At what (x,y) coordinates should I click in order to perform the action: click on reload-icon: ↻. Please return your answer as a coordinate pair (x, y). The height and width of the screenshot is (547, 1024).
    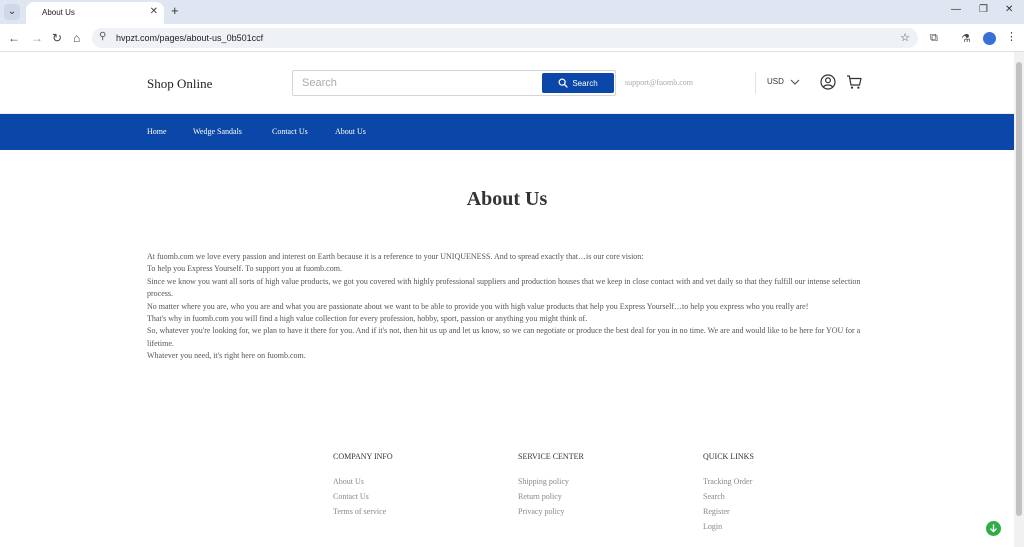
    Looking at the image, I should click on (57, 38).